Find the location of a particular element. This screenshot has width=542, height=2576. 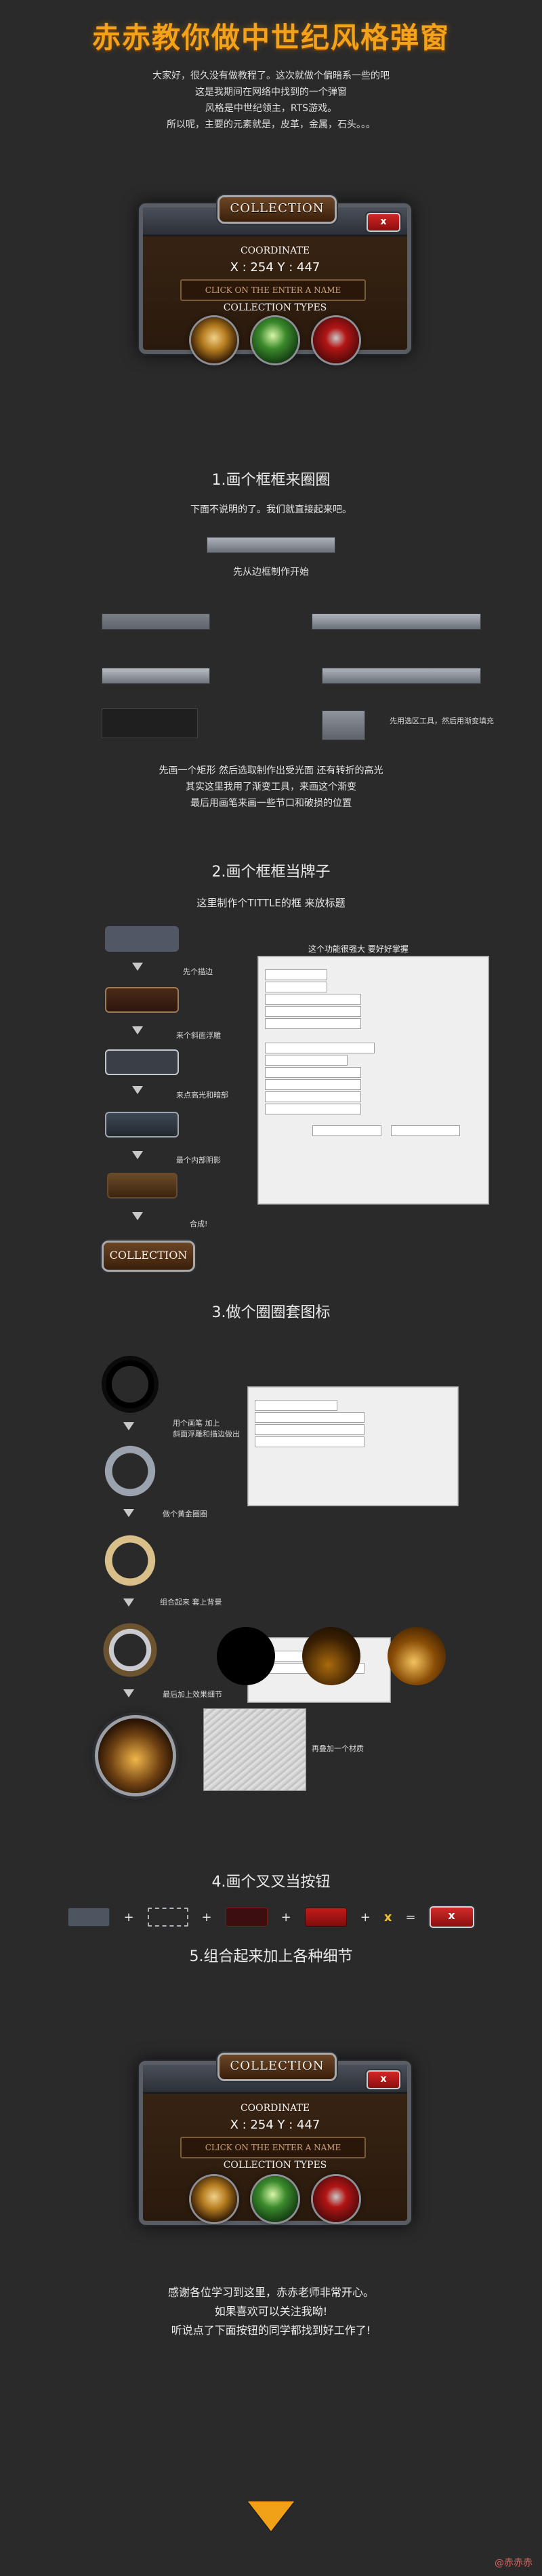

ring-label-4: 最后加上效果细节 is located at coordinates (192, 1694).